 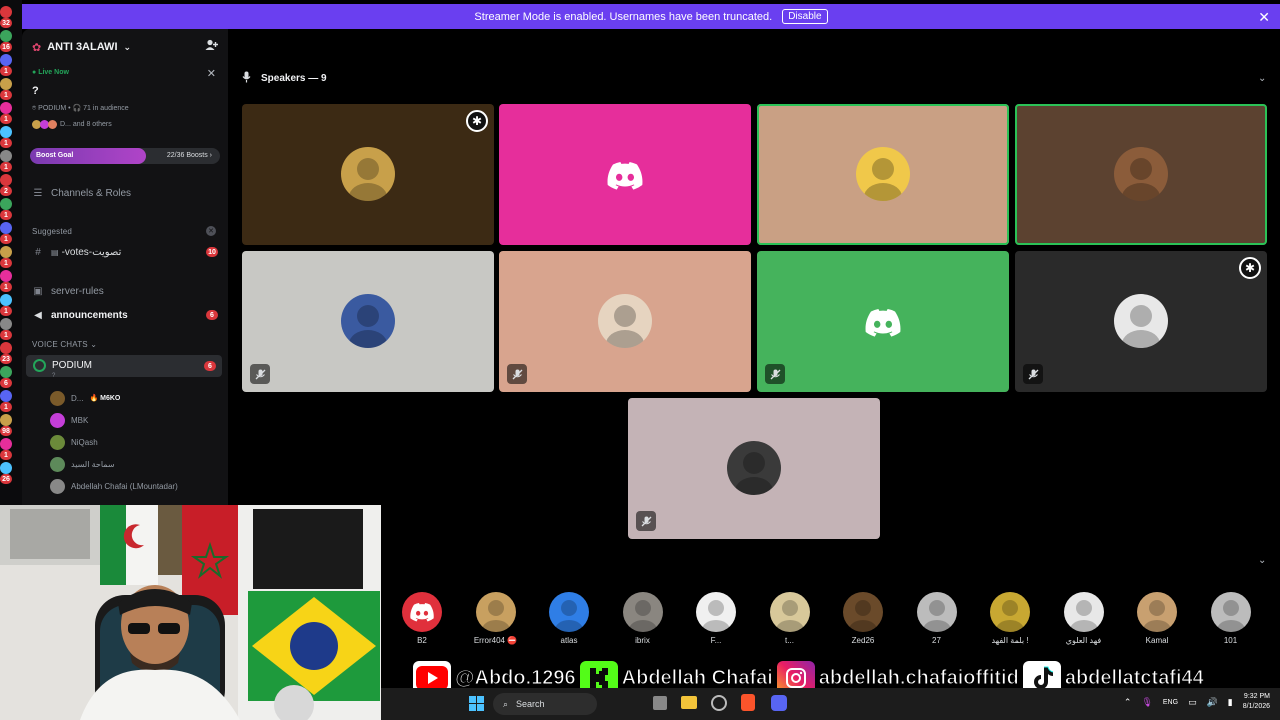 I want to click on boost-goal-bar: Boost Goal 22/36 Boosts ›, so click(x=125, y=156).